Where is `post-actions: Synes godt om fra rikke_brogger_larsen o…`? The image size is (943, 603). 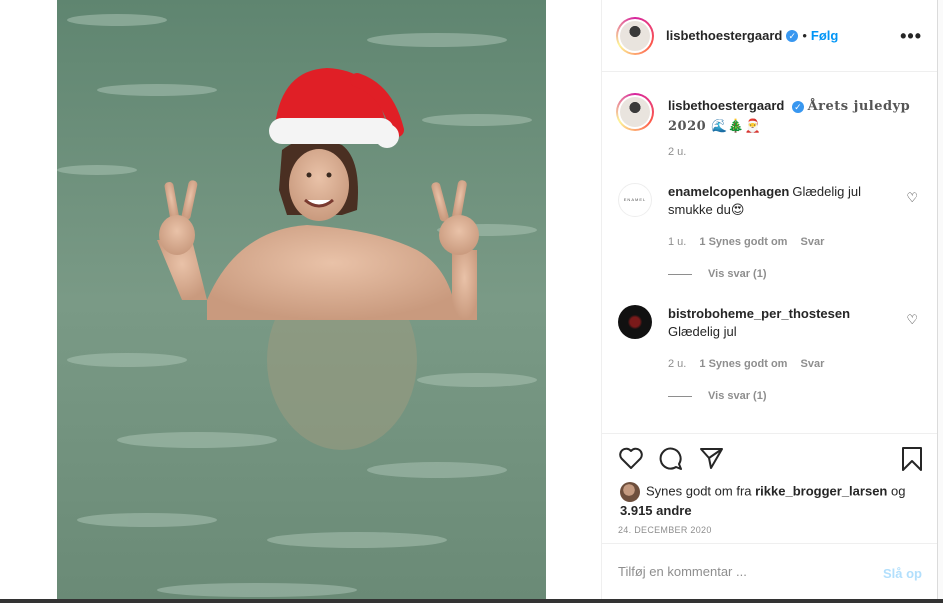
post-actions: Synes godt om fra rikke_brogger_larsen o… is located at coordinates (770, 488).